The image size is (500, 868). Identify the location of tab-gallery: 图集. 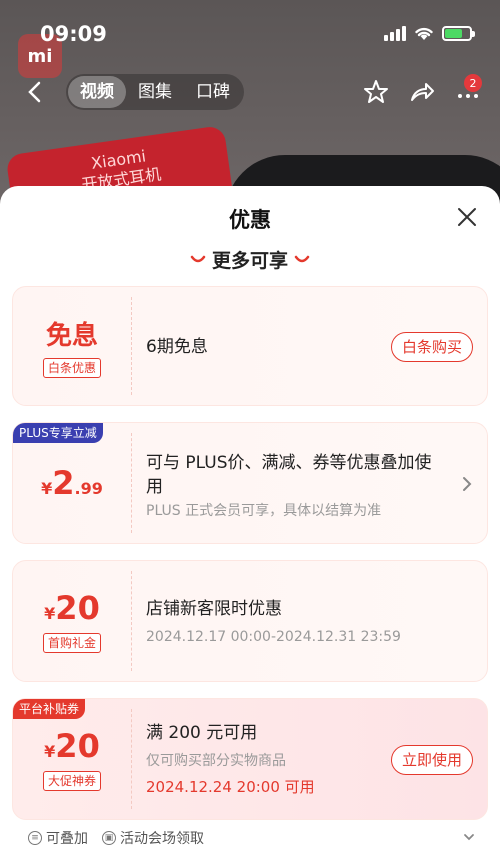
(155, 92).